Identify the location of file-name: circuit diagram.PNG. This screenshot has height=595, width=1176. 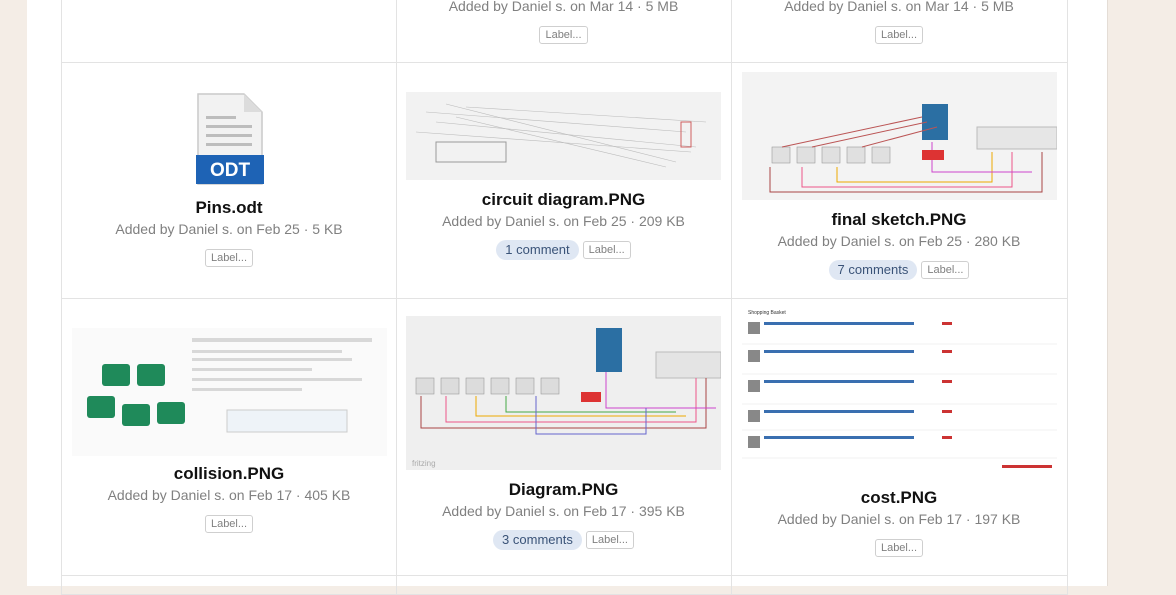
(563, 200).